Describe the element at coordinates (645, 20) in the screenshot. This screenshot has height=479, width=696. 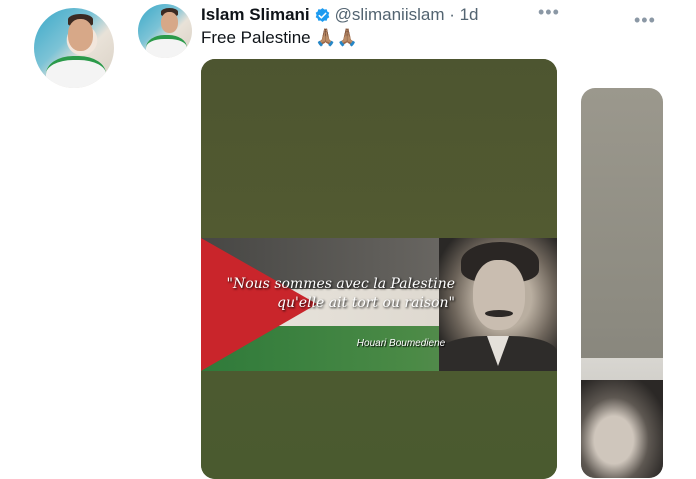
I see `more-options-icon-secondary: •••` at that location.